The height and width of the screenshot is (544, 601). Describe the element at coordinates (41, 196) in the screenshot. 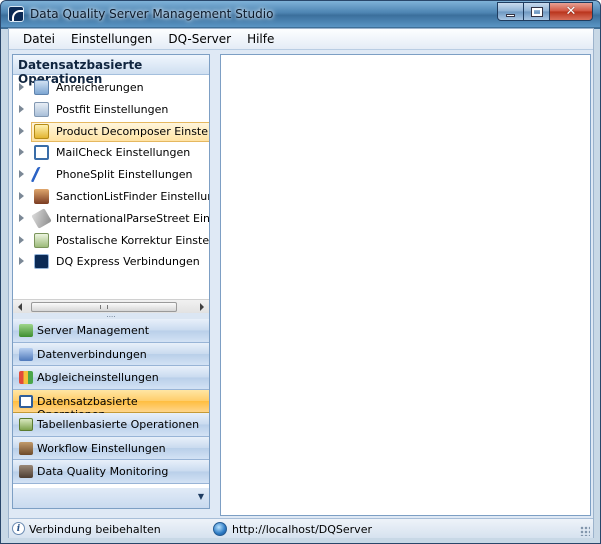

I see `person-icon` at that location.